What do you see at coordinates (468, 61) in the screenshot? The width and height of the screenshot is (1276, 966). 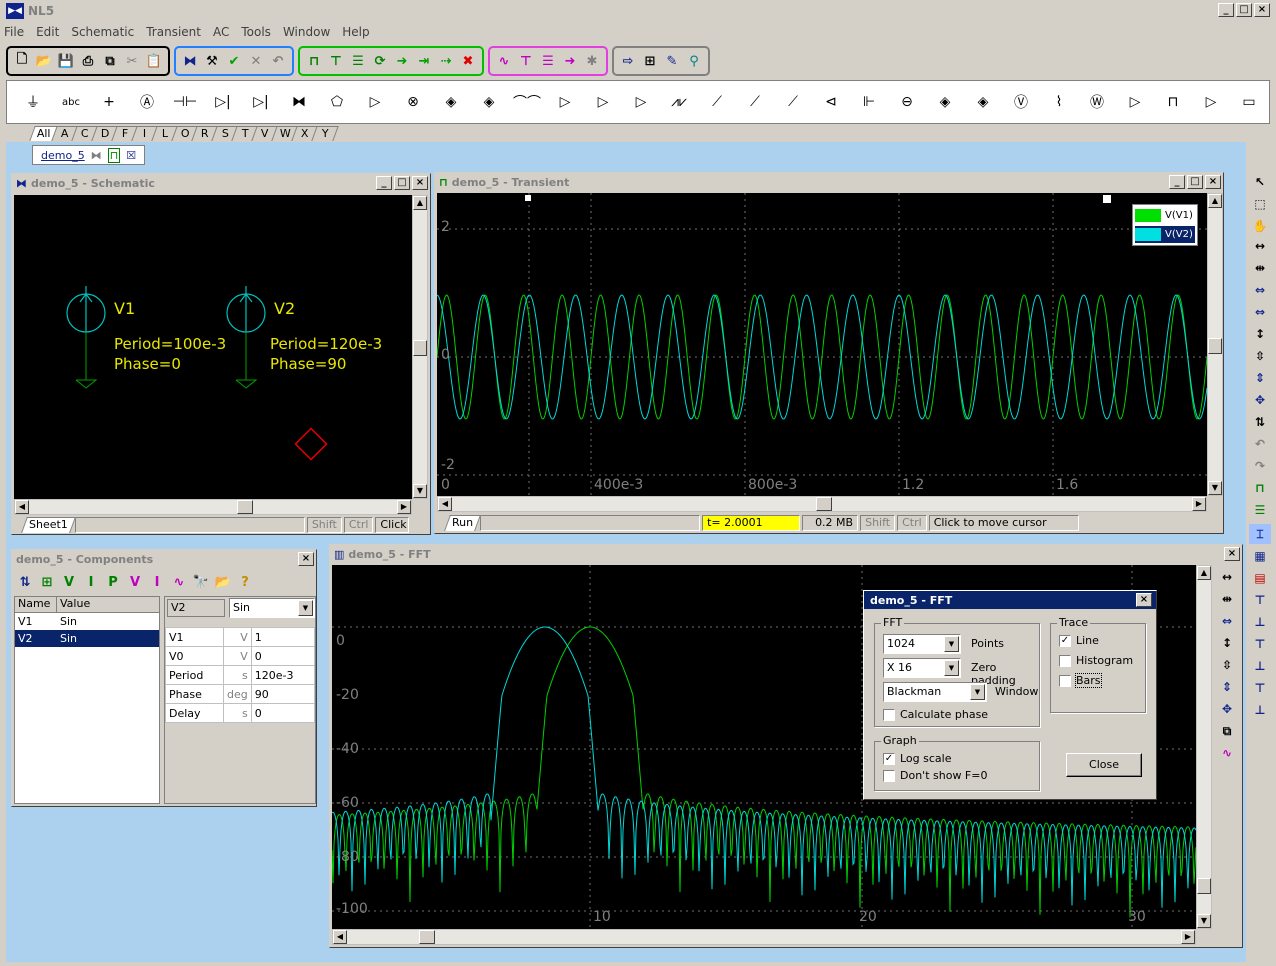 I see `stop-icon: ✖` at bounding box center [468, 61].